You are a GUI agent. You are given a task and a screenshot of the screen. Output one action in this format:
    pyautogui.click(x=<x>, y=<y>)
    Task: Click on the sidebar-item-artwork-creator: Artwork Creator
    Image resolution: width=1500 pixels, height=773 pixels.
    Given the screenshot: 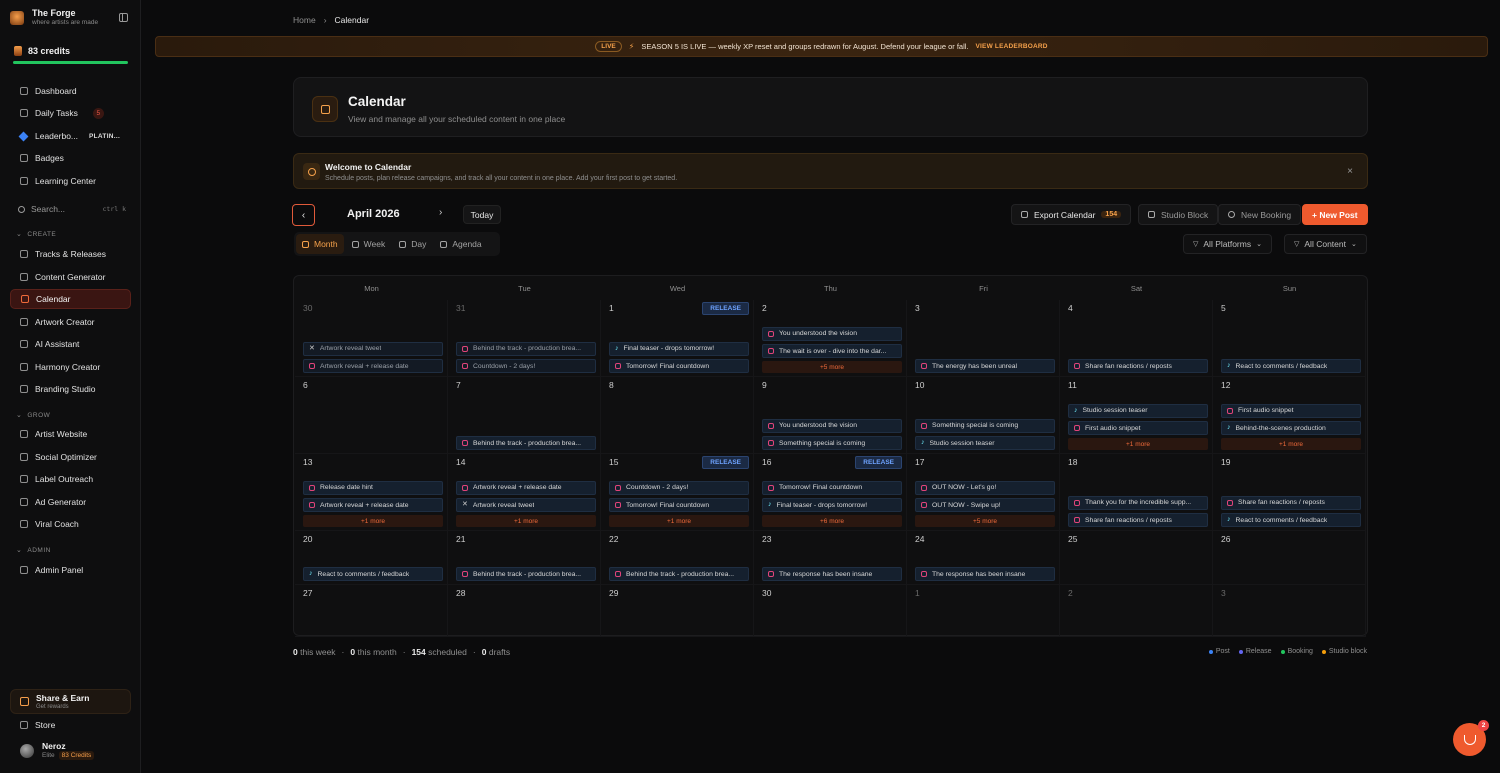 What is the action you would take?
    pyautogui.click(x=70, y=322)
    